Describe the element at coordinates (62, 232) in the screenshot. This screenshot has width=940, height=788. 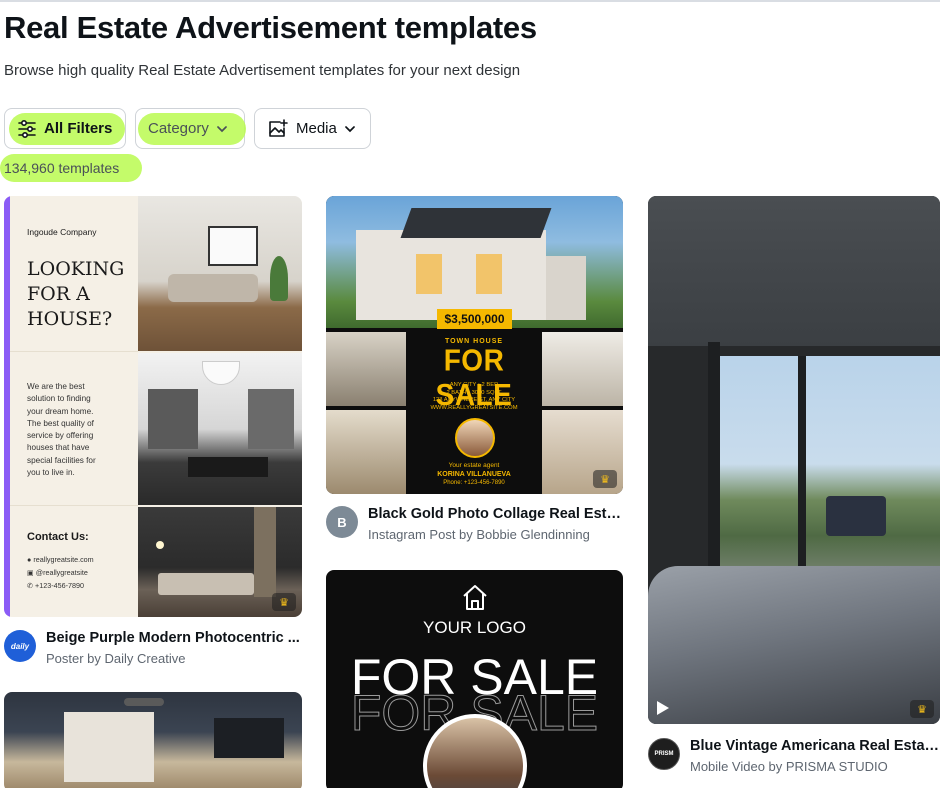
I see `company-name: Ingoude Company` at that location.